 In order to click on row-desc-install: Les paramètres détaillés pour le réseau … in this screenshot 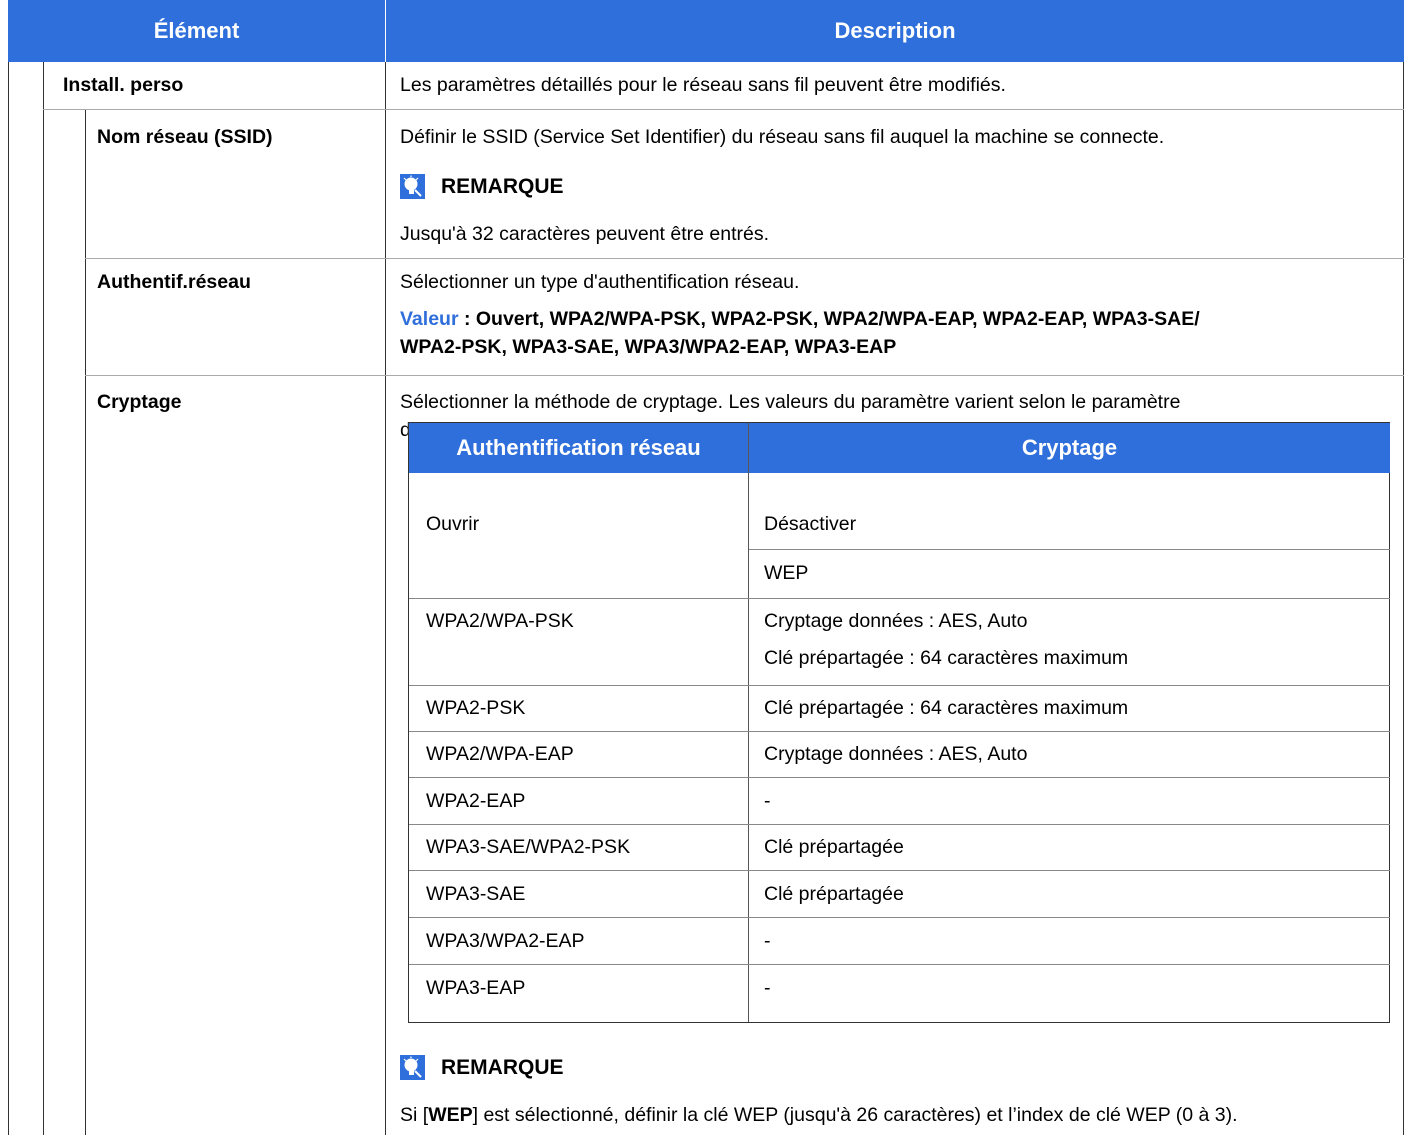, I will do `click(703, 85)`.